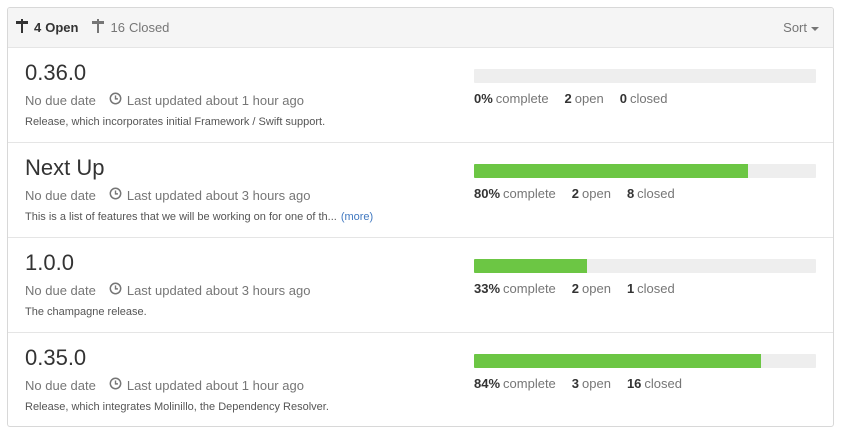 This screenshot has width=843, height=433. I want to click on percent-complete: 80% complete, so click(515, 193).